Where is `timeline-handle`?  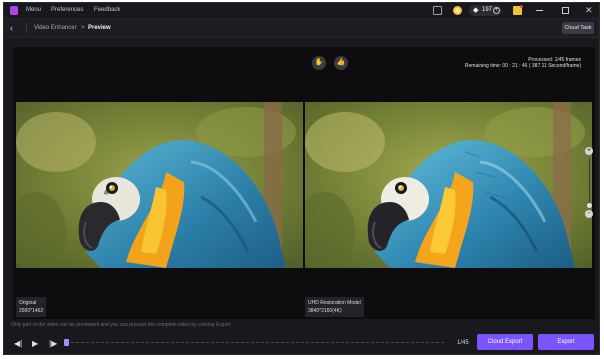 timeline-handle is located at coordinates (66, 342).